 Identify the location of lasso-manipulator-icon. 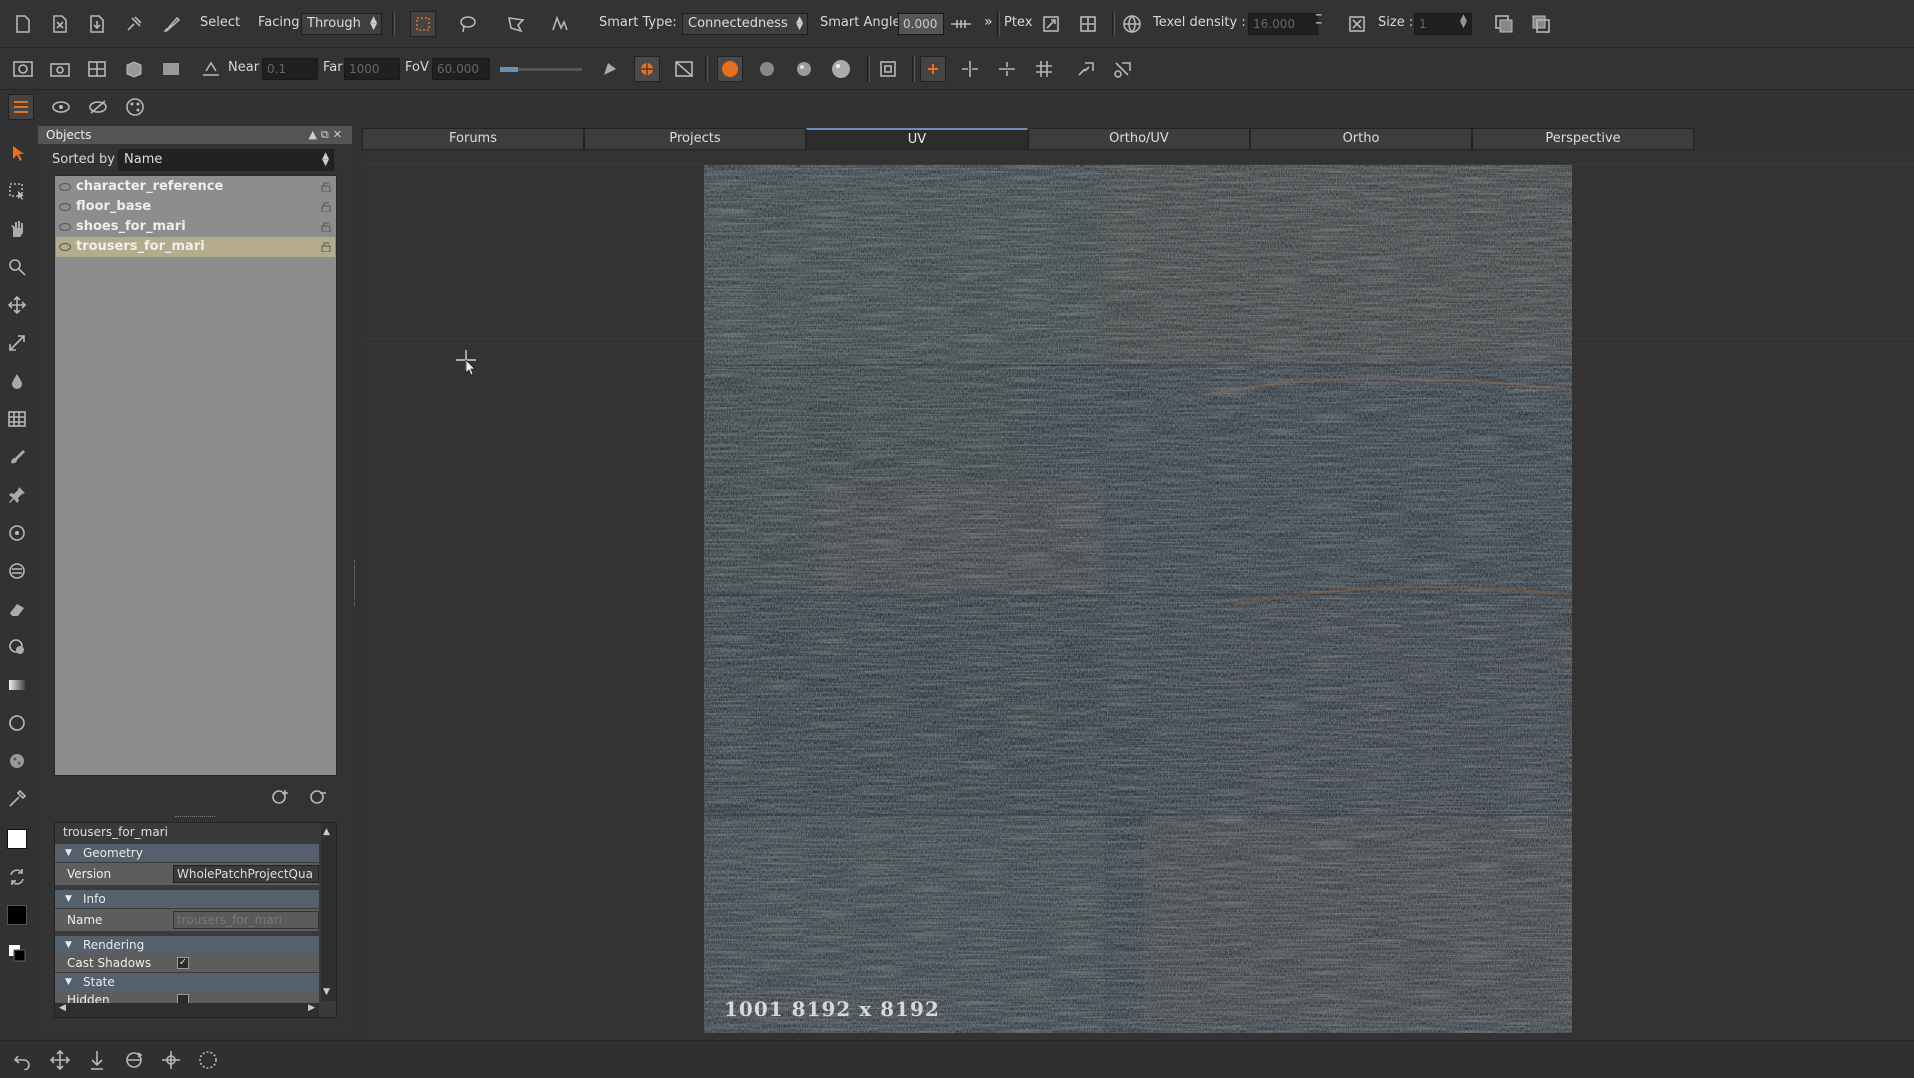
(208, 1060).